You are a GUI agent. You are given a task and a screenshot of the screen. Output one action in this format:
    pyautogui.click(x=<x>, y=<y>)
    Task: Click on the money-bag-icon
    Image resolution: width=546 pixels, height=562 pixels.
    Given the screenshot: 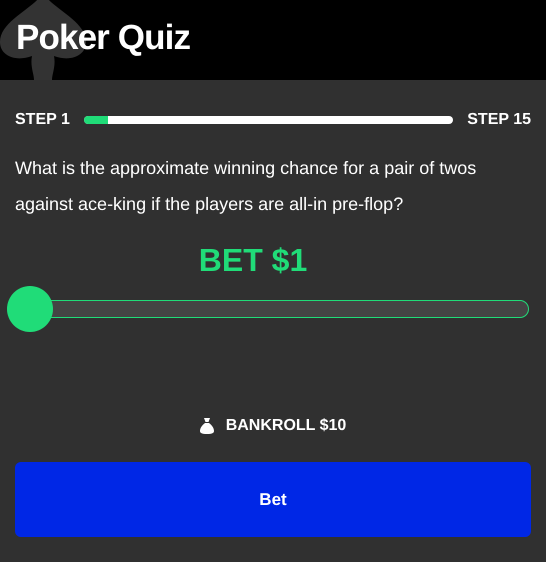 What is the action you would take?
    pyautogui.click(x=207, y=426)
    